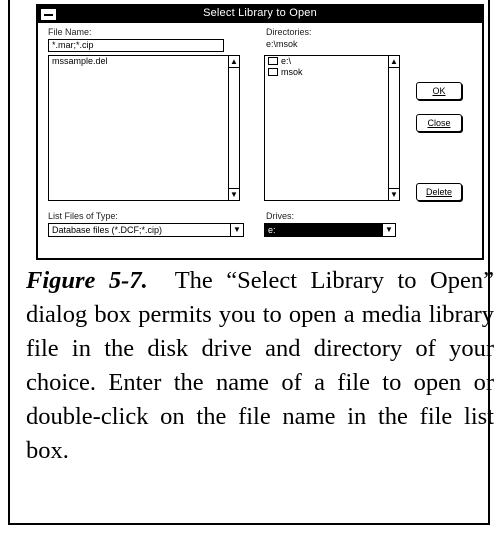 This screenshot has height=537, width=500. Describe the element at coordinates (272, 230) in the screenshot. I see `drives-value: e:` at that location.